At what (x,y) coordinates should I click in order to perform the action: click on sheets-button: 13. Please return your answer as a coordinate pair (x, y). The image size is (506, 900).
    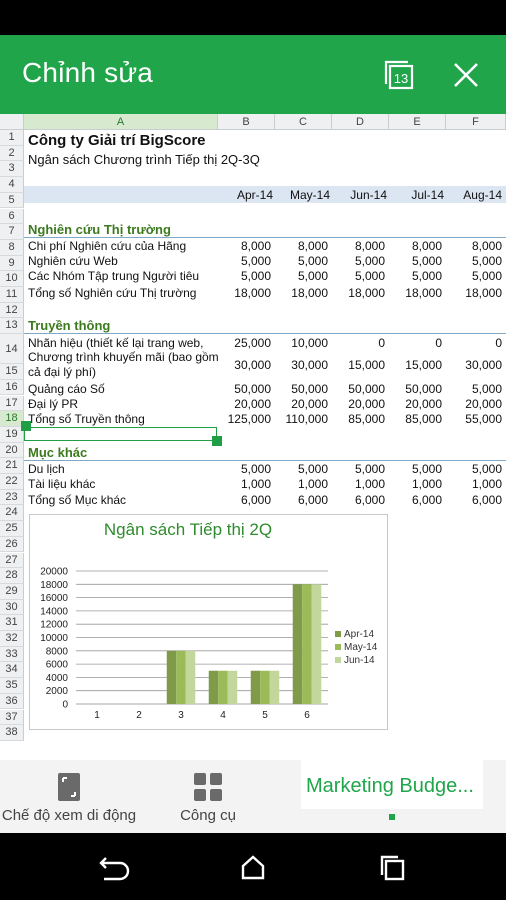
    Looking at the image, I should click on (399, 75).